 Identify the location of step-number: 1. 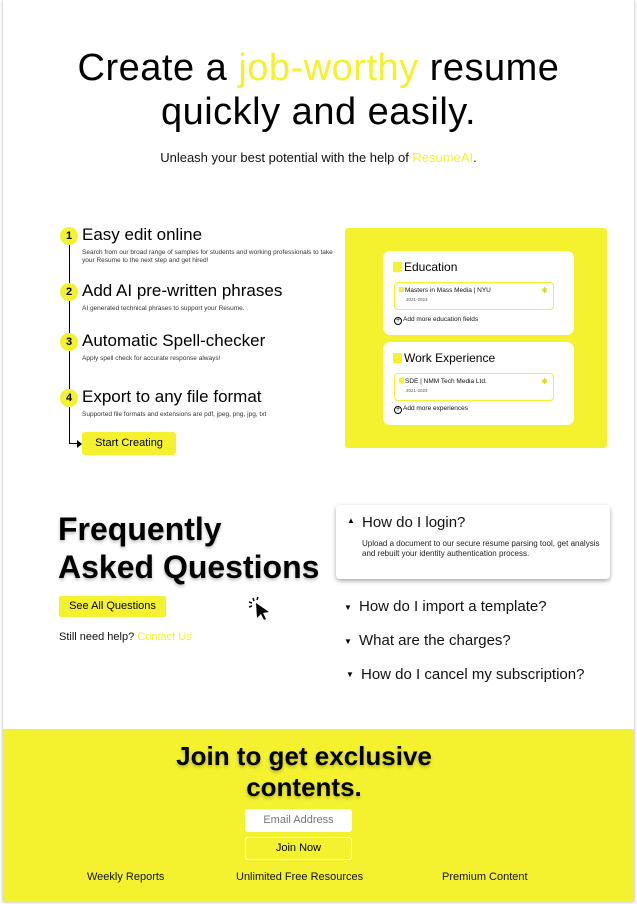
(69, 236).